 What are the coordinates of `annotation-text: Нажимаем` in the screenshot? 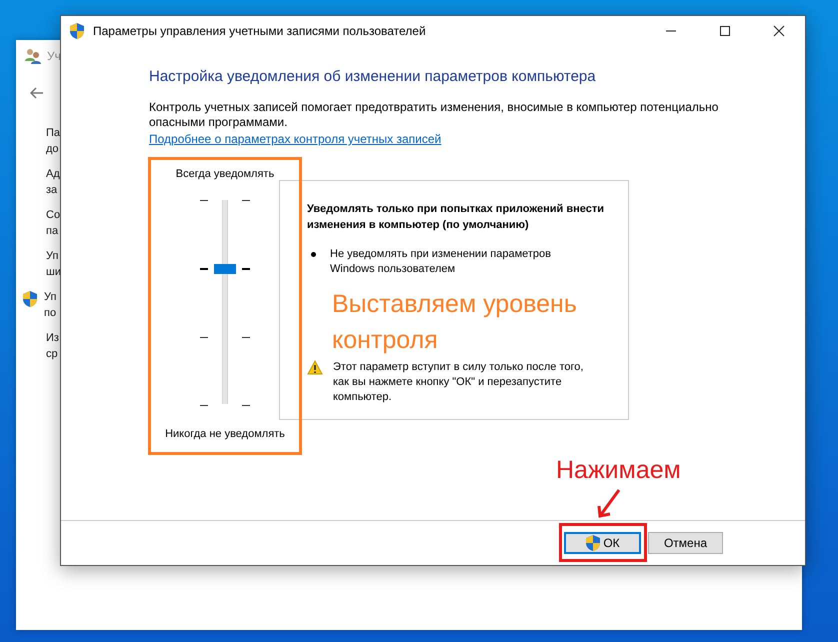 It's located at (618, 470).